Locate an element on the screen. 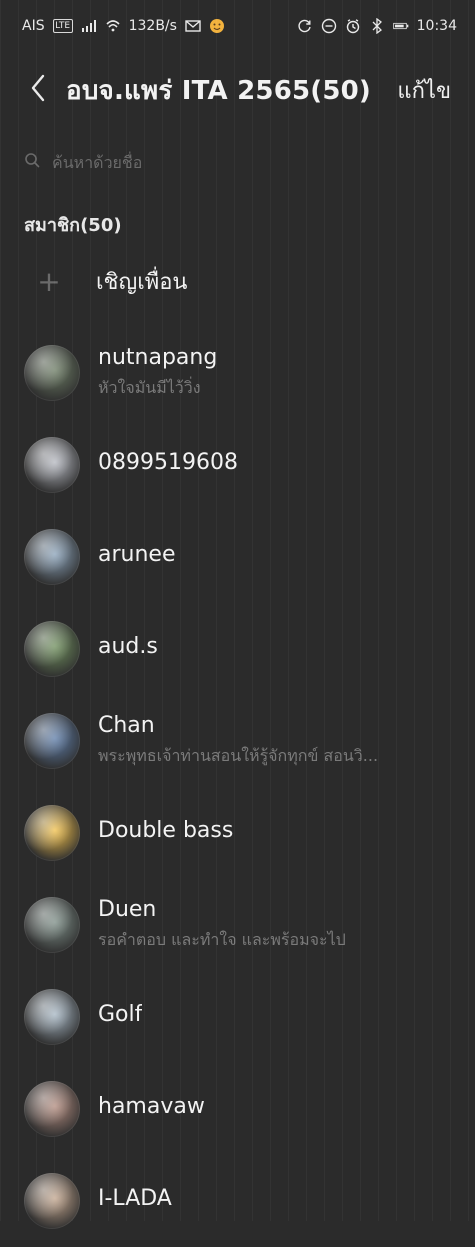  lte-icon: LTE is located at coordinates (62, 26).